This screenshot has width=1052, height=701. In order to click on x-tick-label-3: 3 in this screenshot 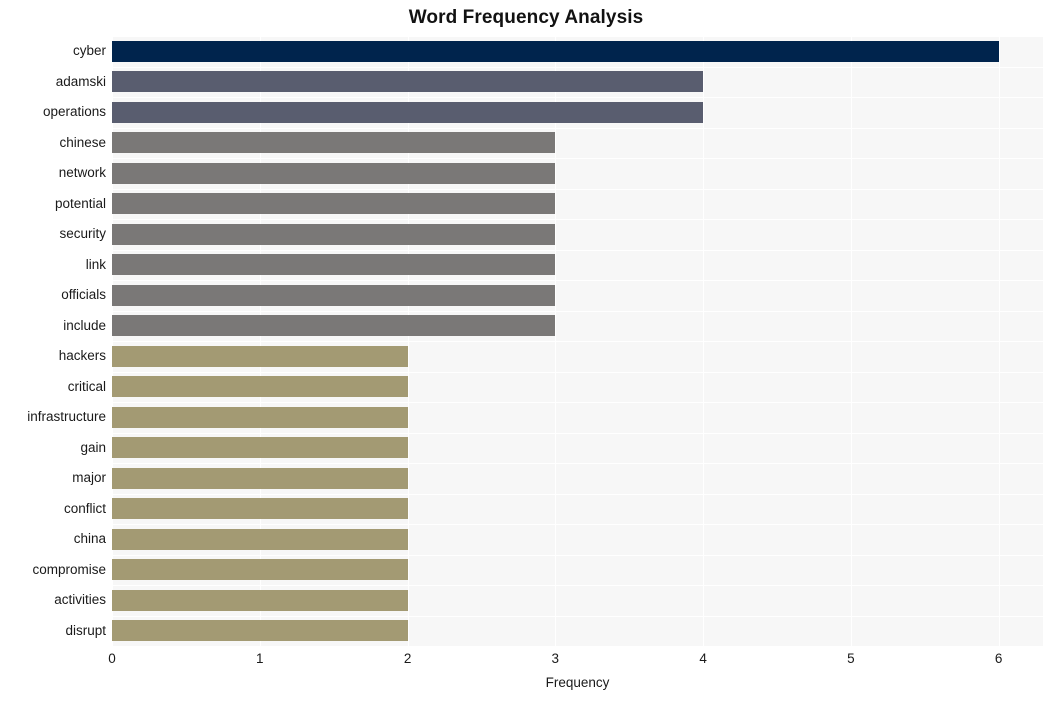, I will do `click(555, 658)`.